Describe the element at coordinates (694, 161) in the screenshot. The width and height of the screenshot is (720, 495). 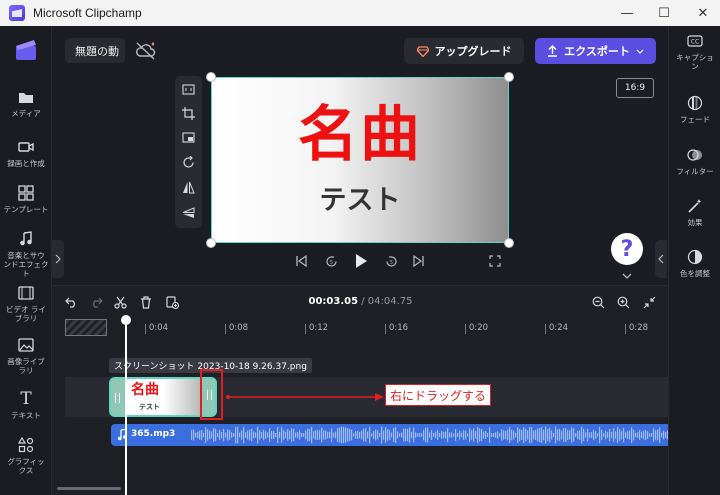
I see `sidebar-item-filter: フィルター` at that location.